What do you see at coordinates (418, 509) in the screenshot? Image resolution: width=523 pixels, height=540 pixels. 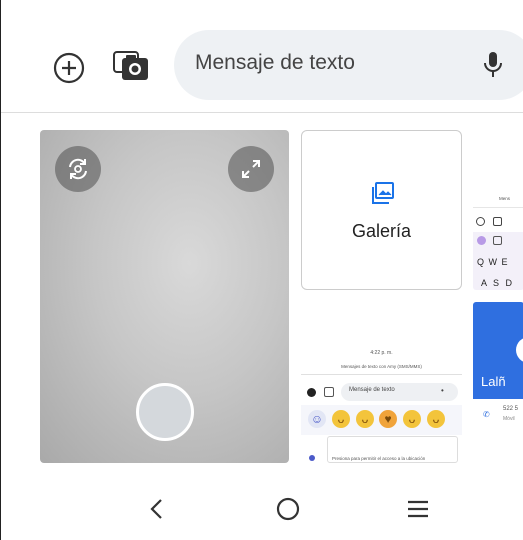 I see `recents-icon` at bounding box center [418, 509].